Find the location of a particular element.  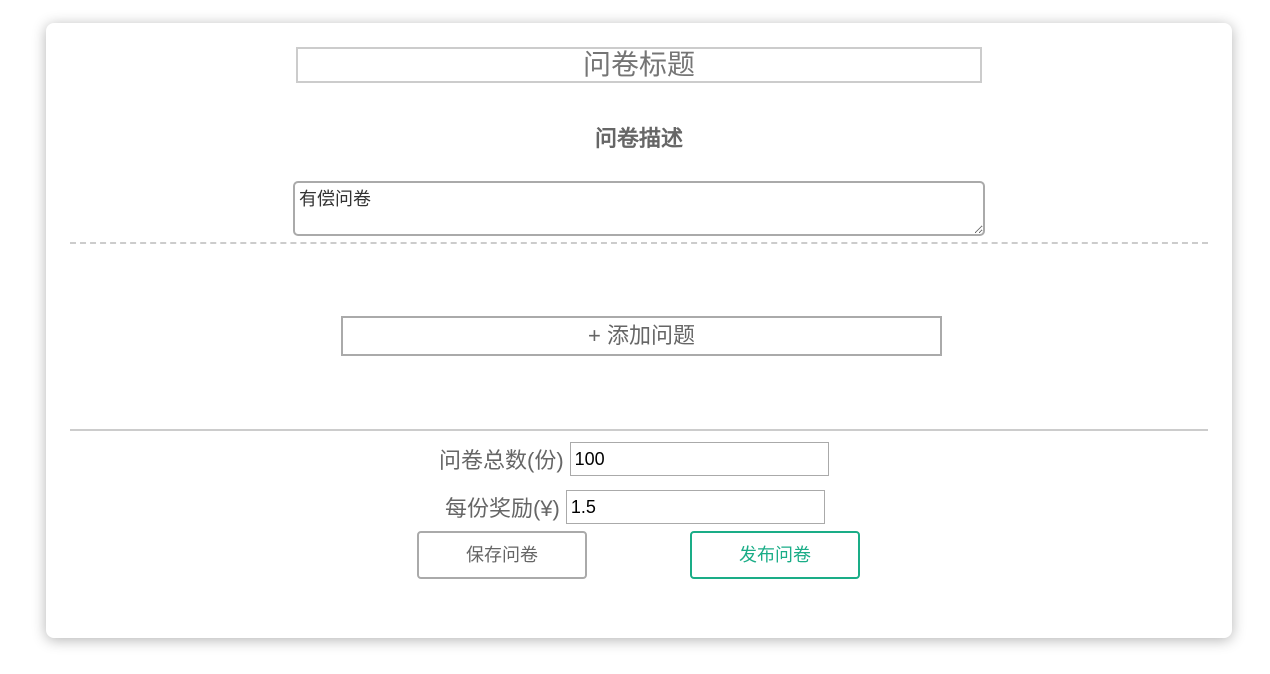

add-question-button: + 添加问题 is located at coordinates (641, 336).